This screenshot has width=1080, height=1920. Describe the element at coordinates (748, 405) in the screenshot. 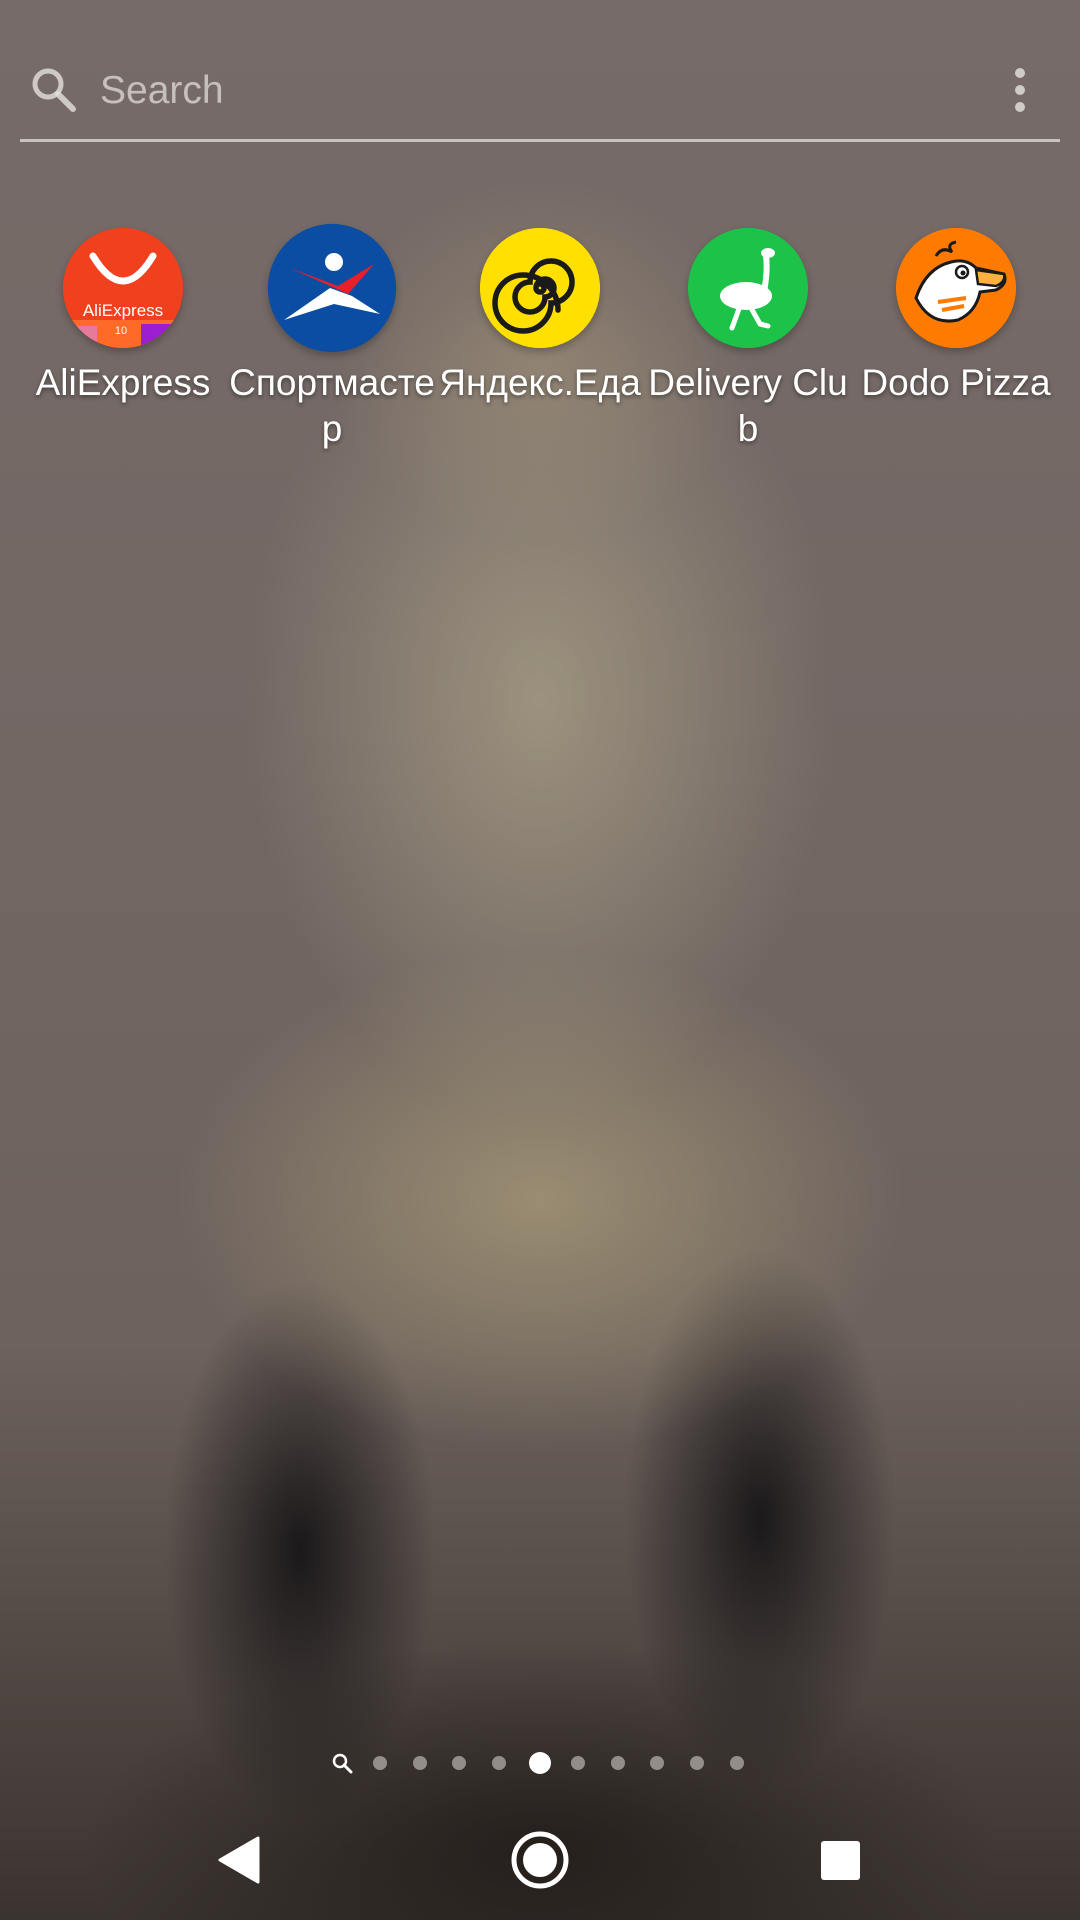

I see `app-label-delivery-club: Delivery Club` at that location.